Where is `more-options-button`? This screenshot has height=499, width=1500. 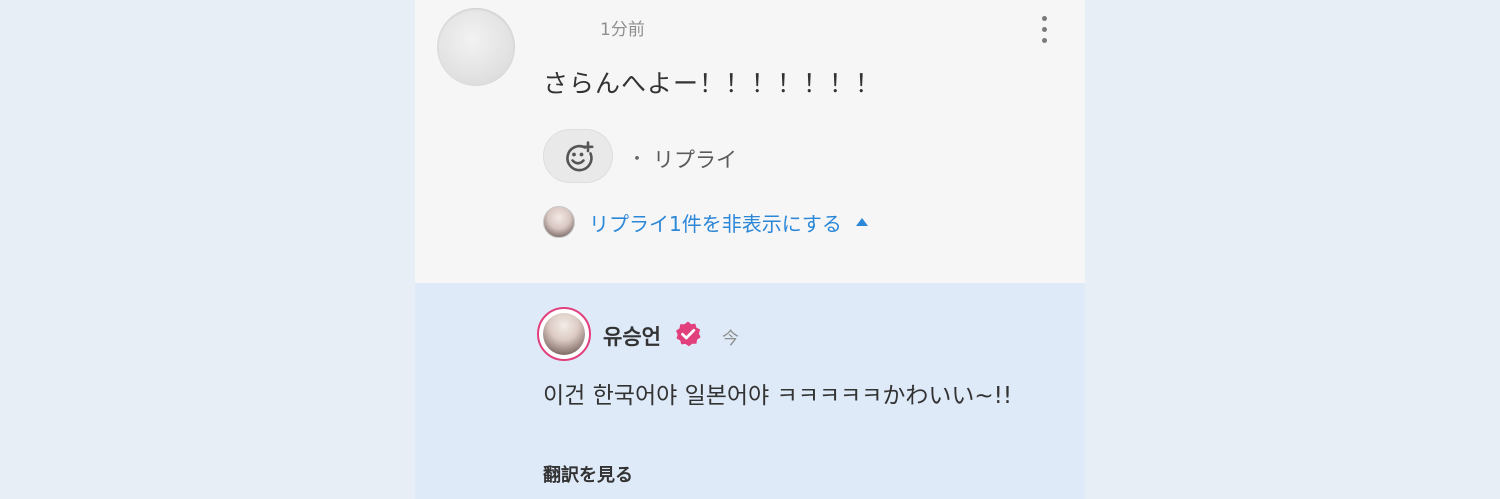 more-options-button is located at coordinates (1044, 32).